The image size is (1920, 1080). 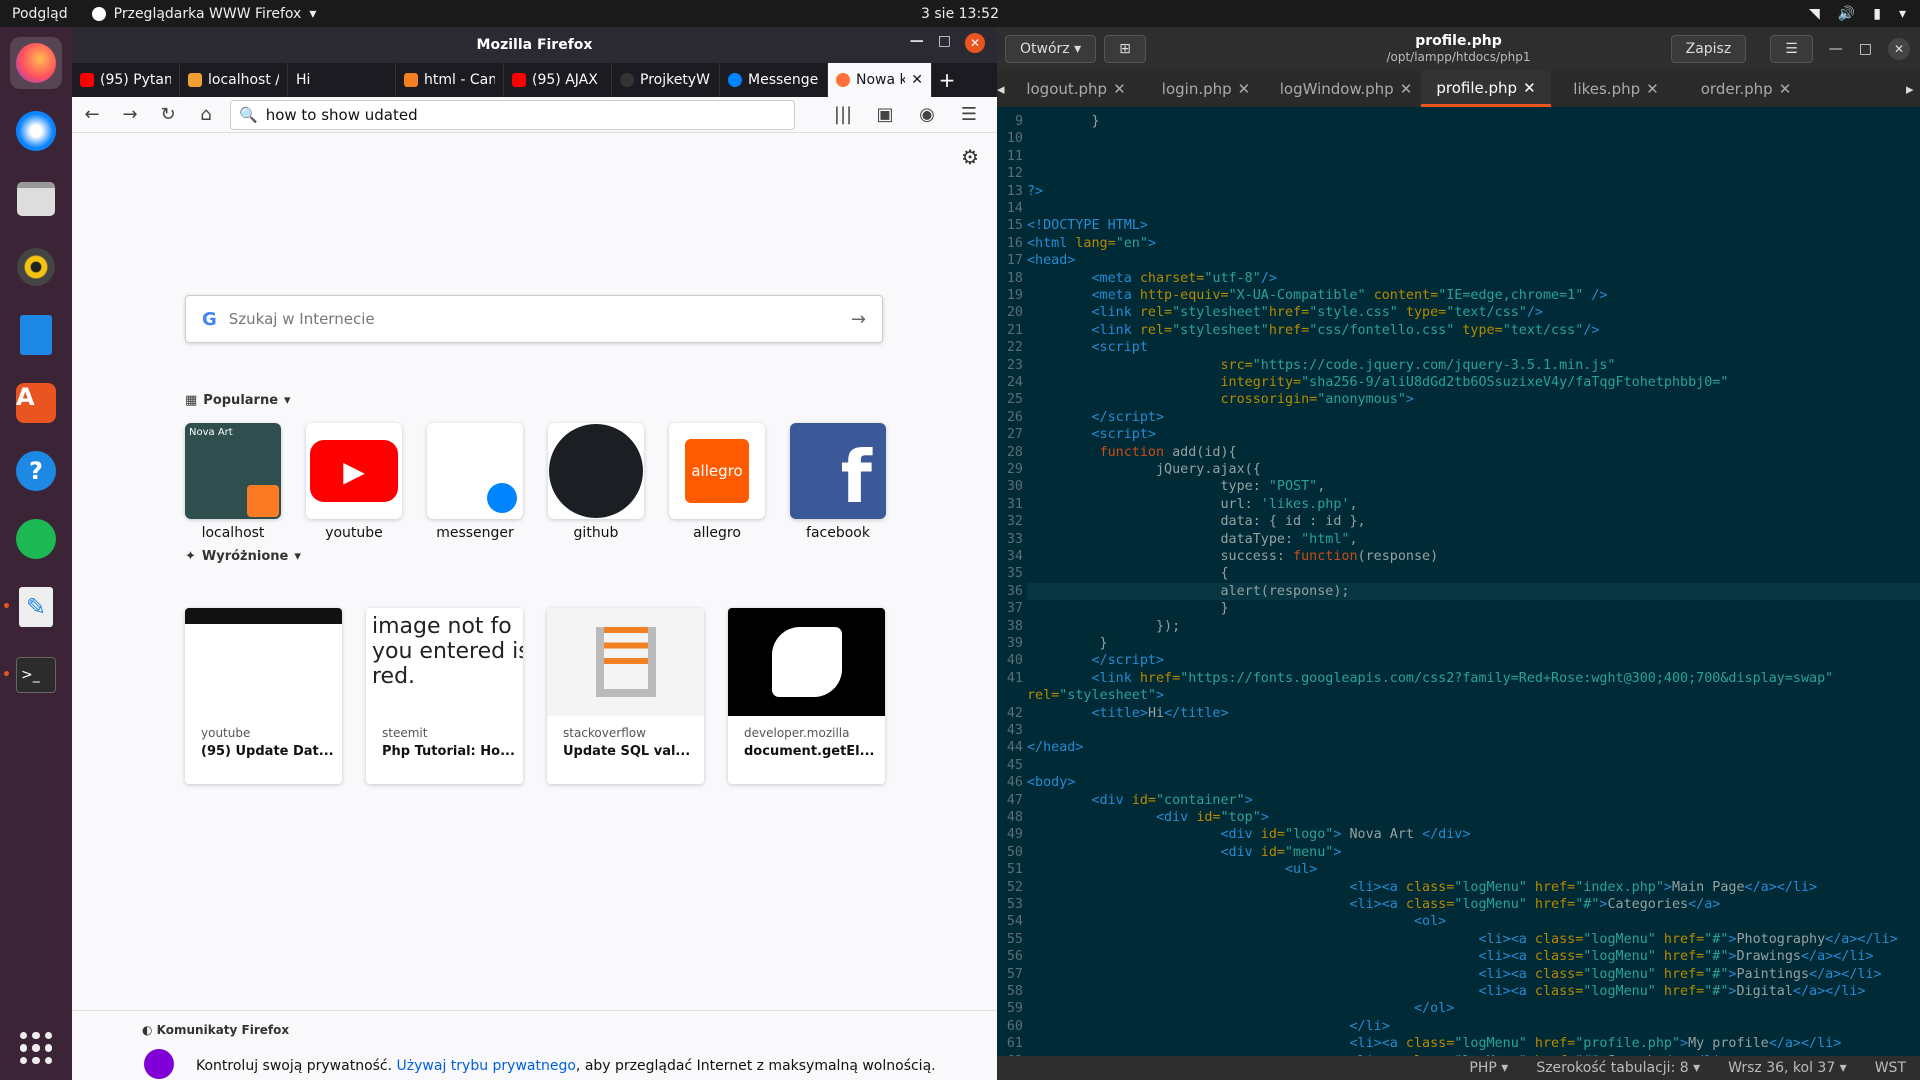 I want to click on code-line: <head>, so click(x=1051, y=260).